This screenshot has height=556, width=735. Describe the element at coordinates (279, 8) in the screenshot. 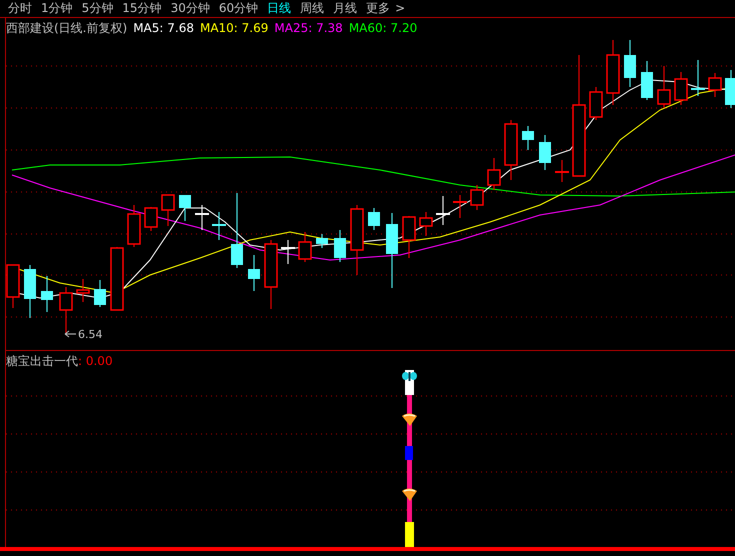

I see `period-tab: 日线` at that location.